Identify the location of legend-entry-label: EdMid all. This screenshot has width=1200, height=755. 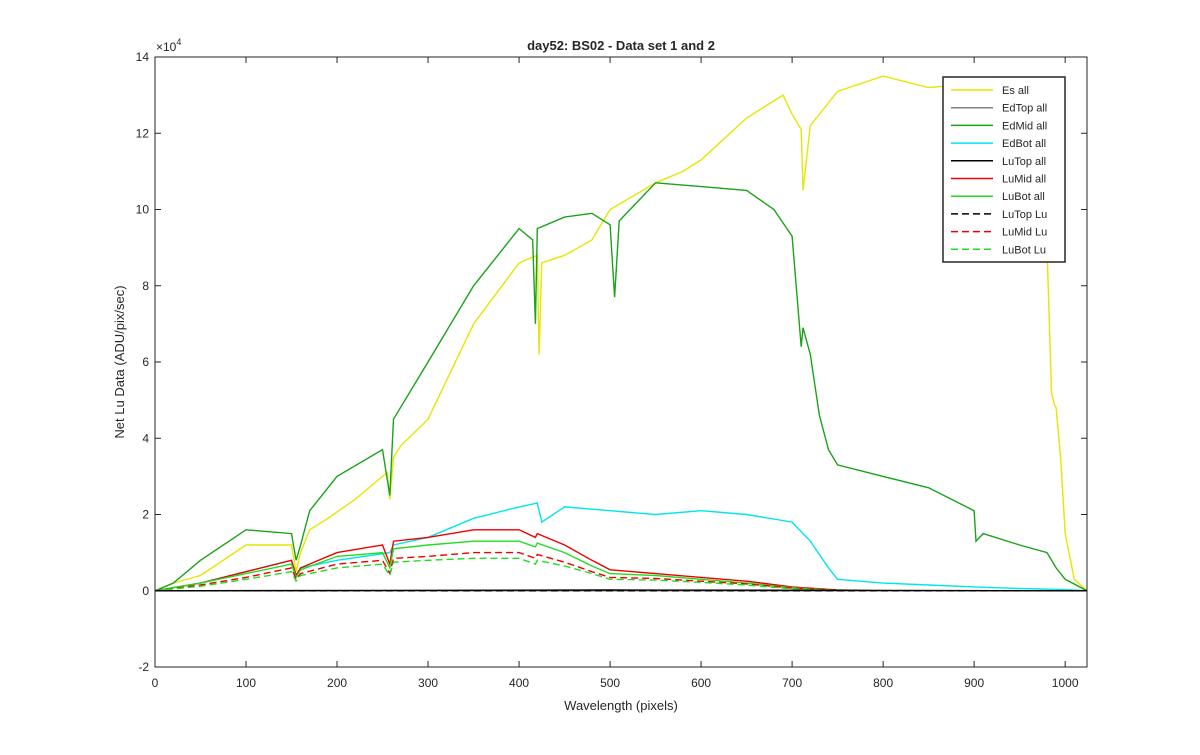
(1024, 126).